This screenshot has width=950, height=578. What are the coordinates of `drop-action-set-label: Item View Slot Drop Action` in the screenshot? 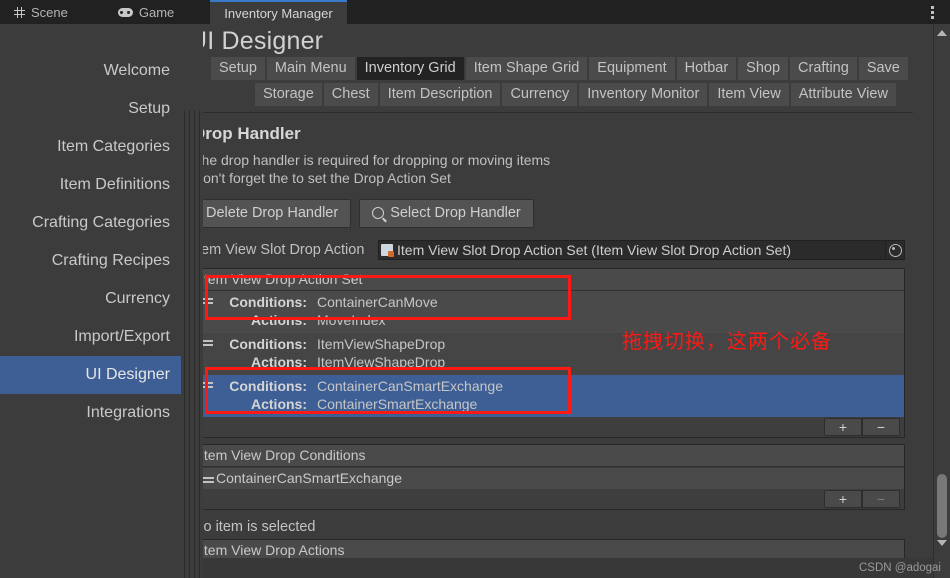 It's located at (279, 250).